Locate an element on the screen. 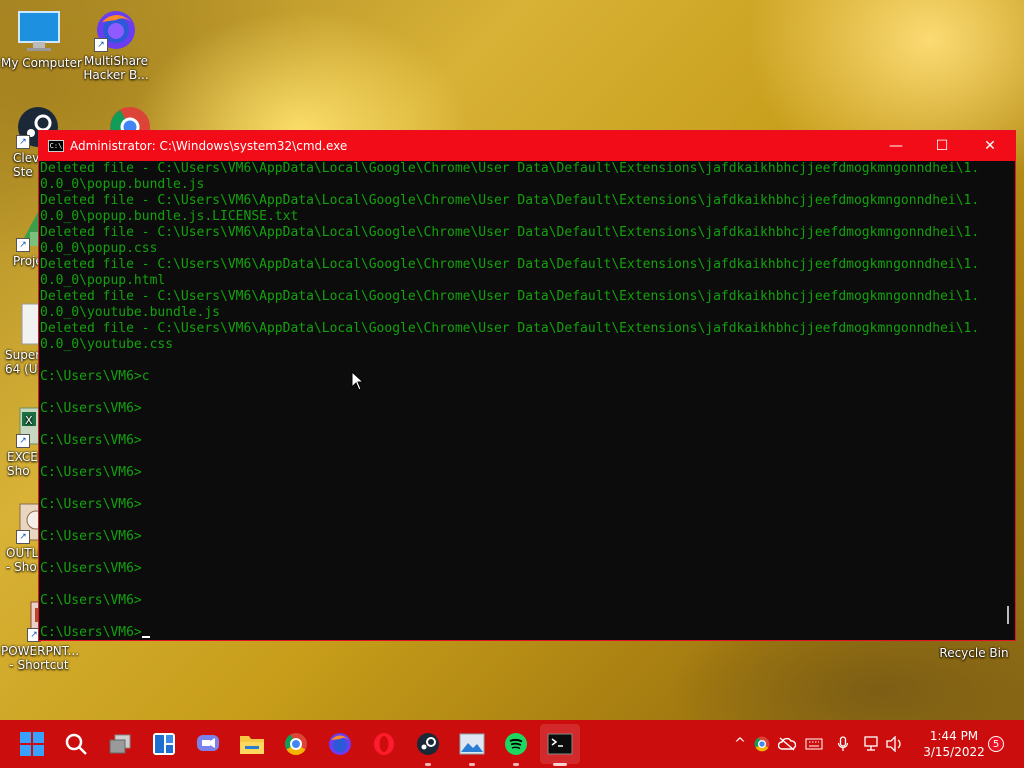 Image resolution: width=1024 pixels, height=768 pixels. desktop-icon-label: EXCEL Sho is located at coordinates (26, 464).